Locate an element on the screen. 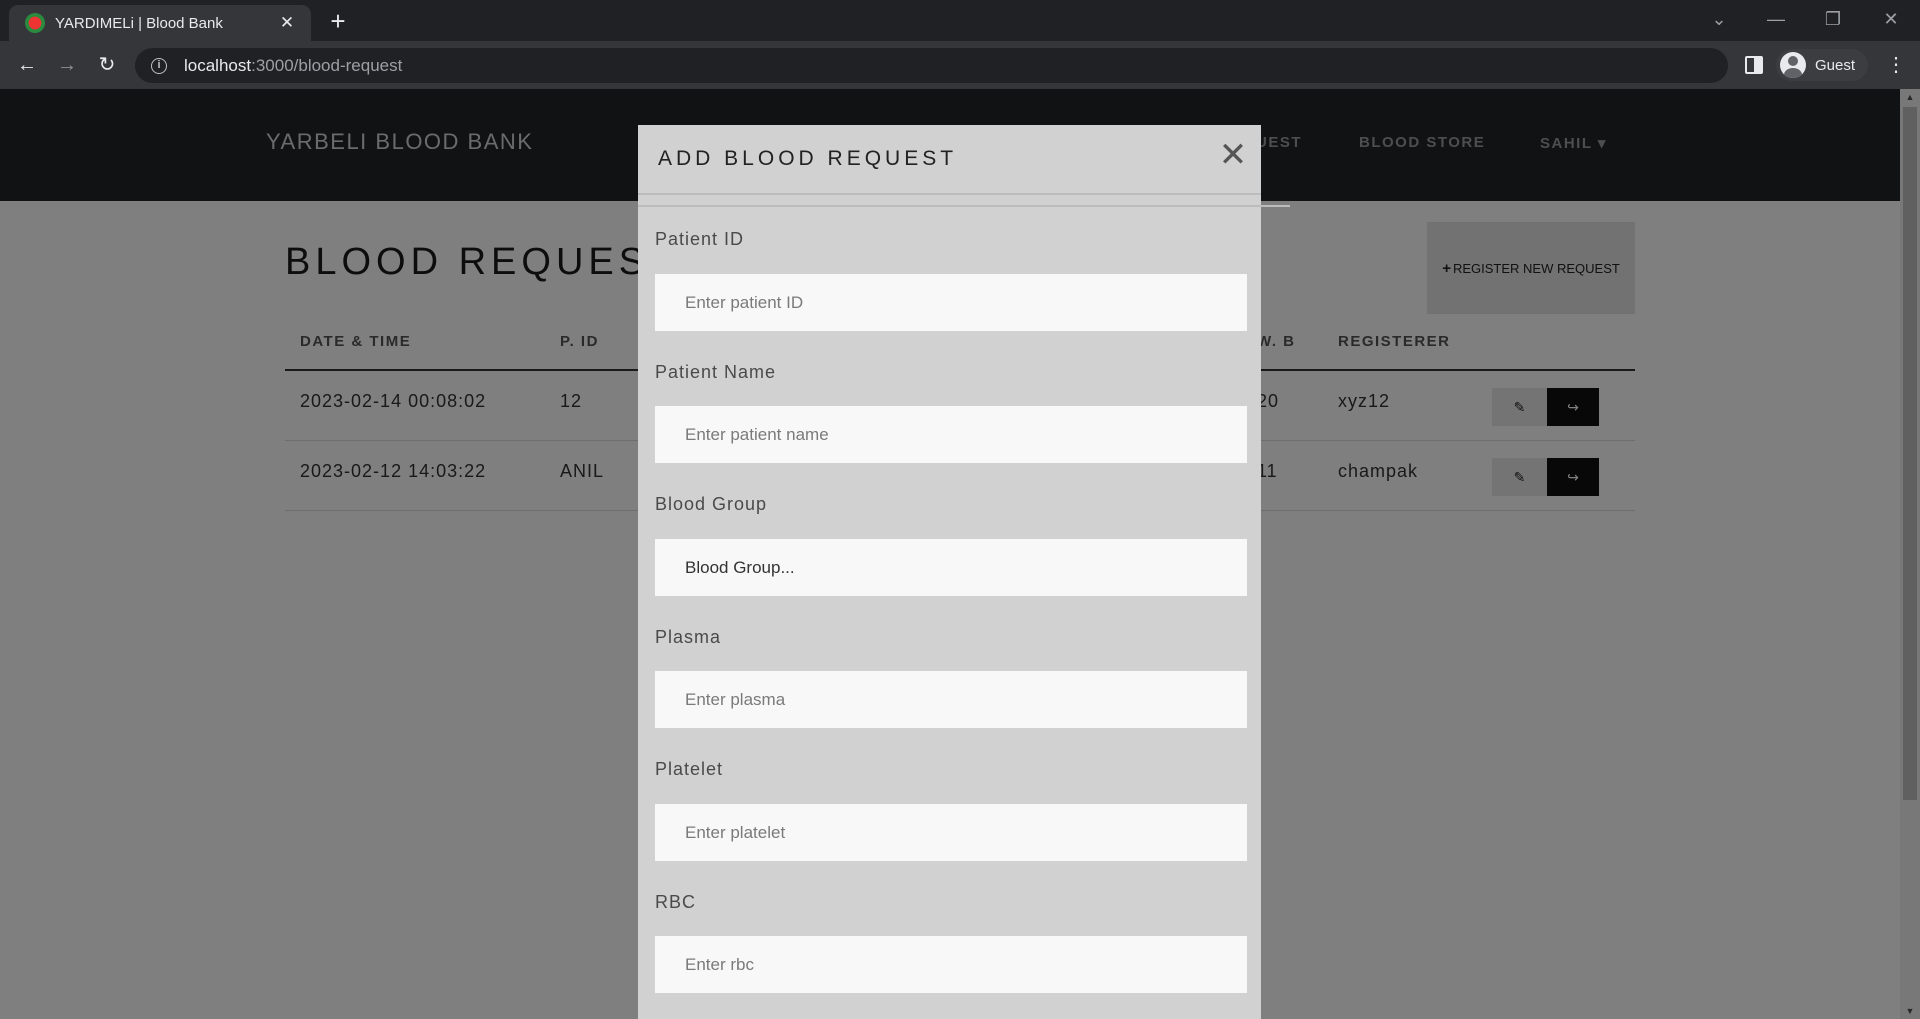 This screenshot has width=1920, height=1019. blood-group-label: Blood Group is located at coordinates (711, 504).